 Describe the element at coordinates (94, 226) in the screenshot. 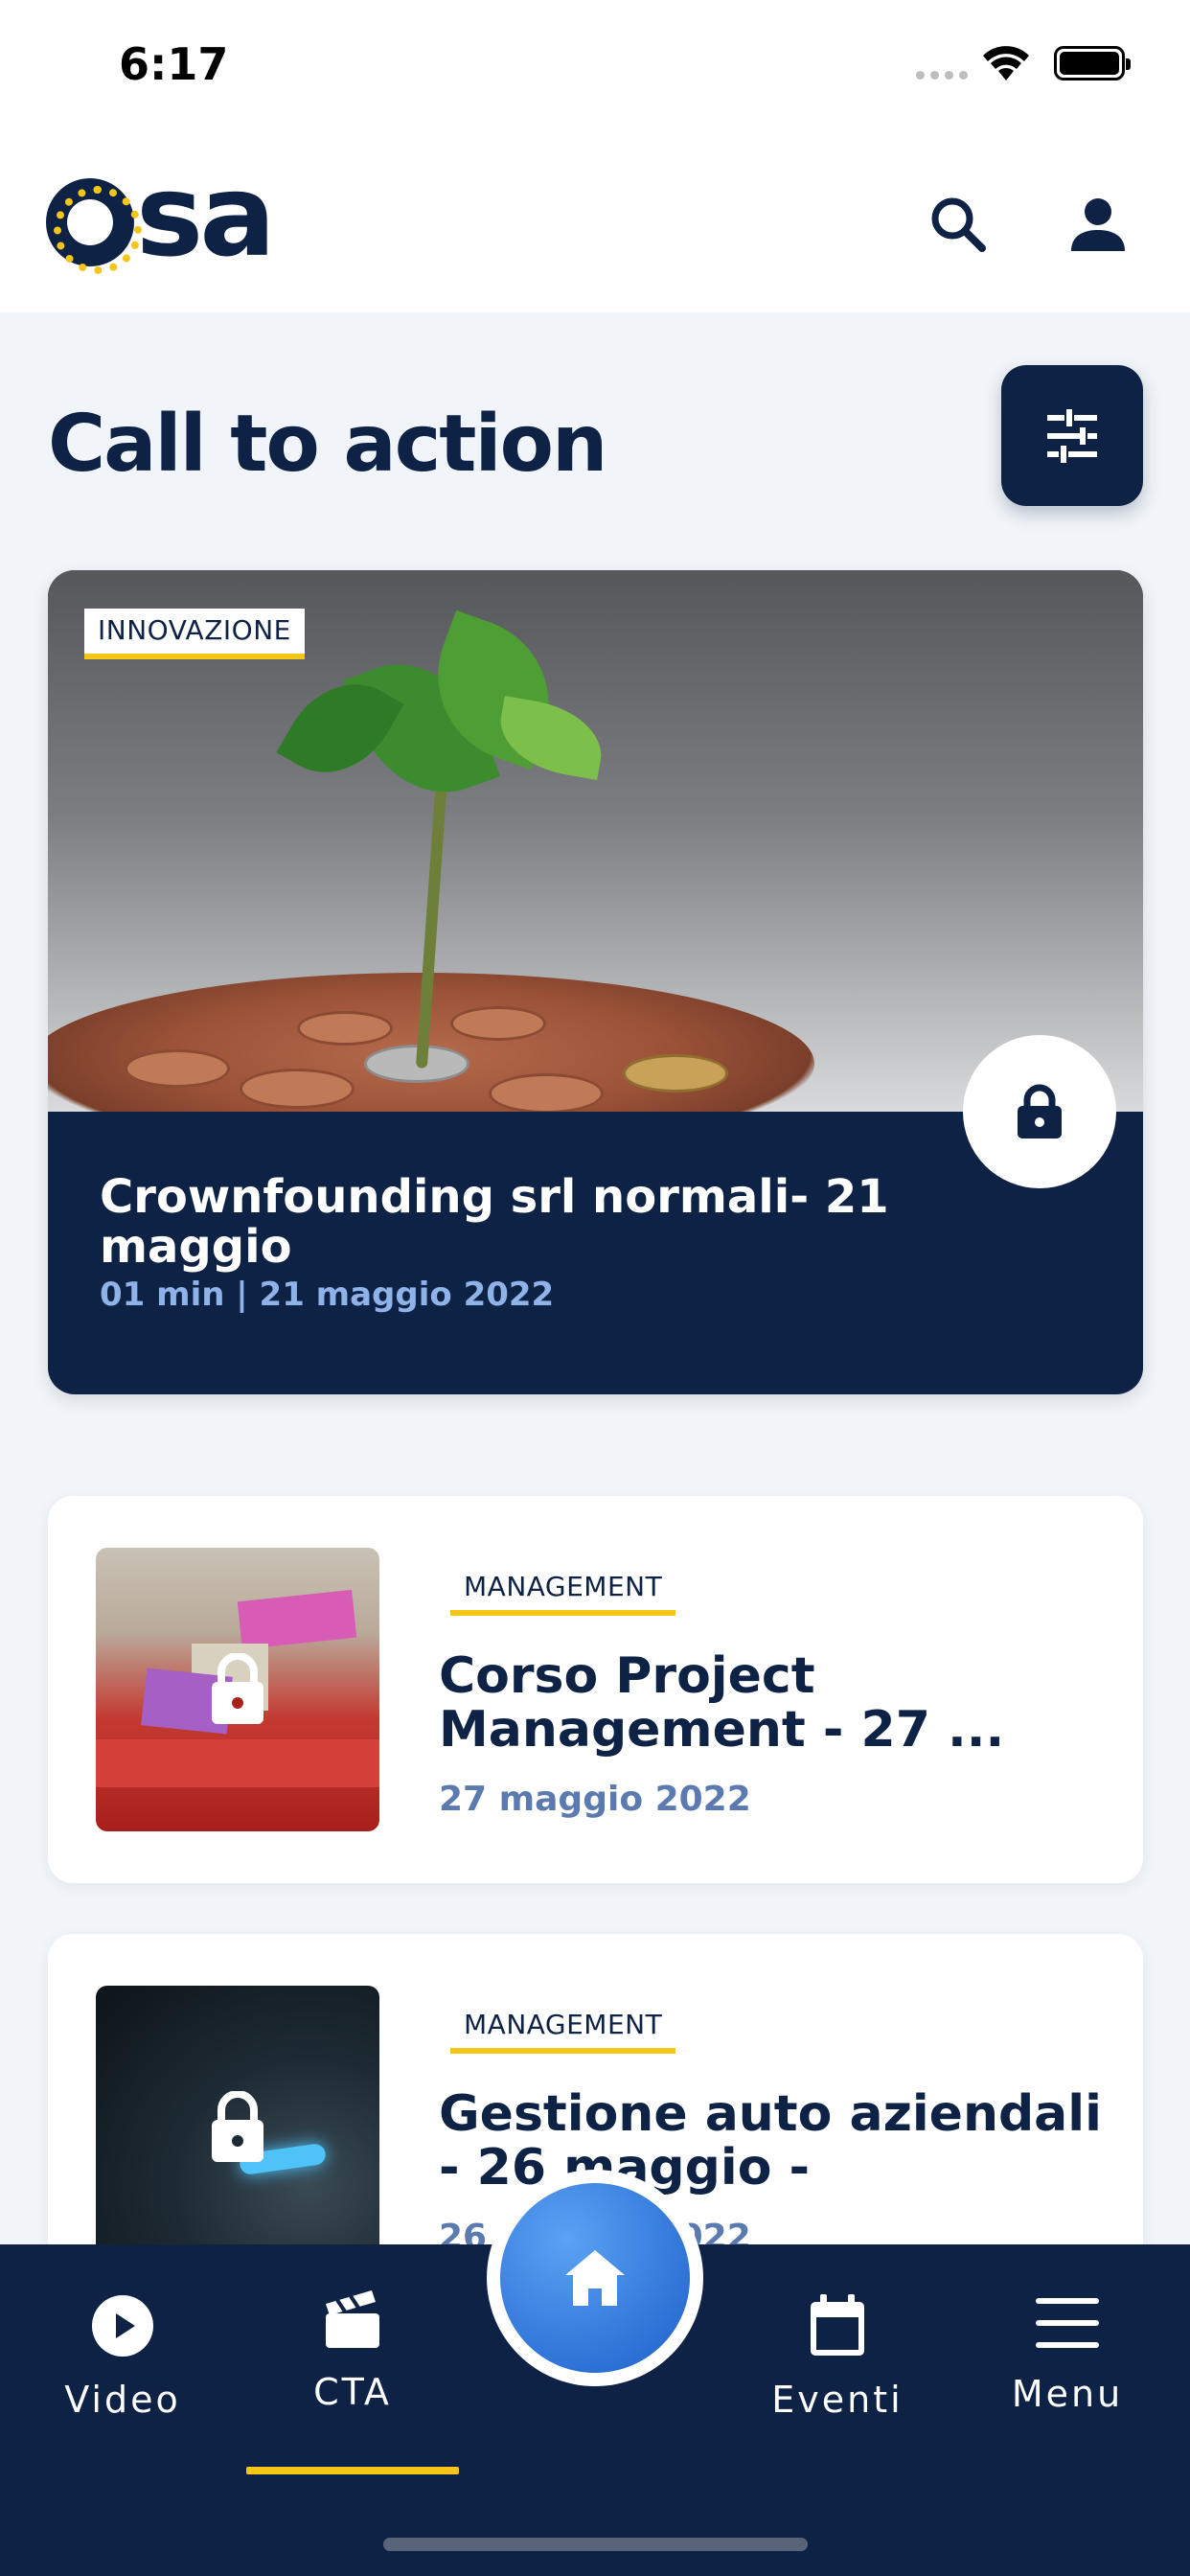

I see `logo-emblem` at that location.